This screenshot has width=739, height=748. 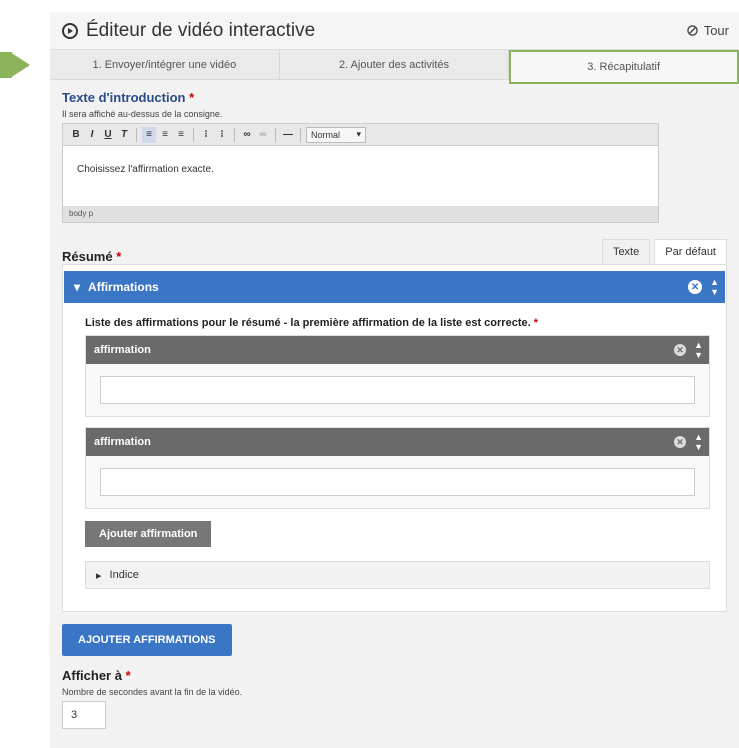 What do you see at coordinates (288, 135) in the screenshot?
I see `horizontal-rule-icon: ―` at bounding box center [288, 135].